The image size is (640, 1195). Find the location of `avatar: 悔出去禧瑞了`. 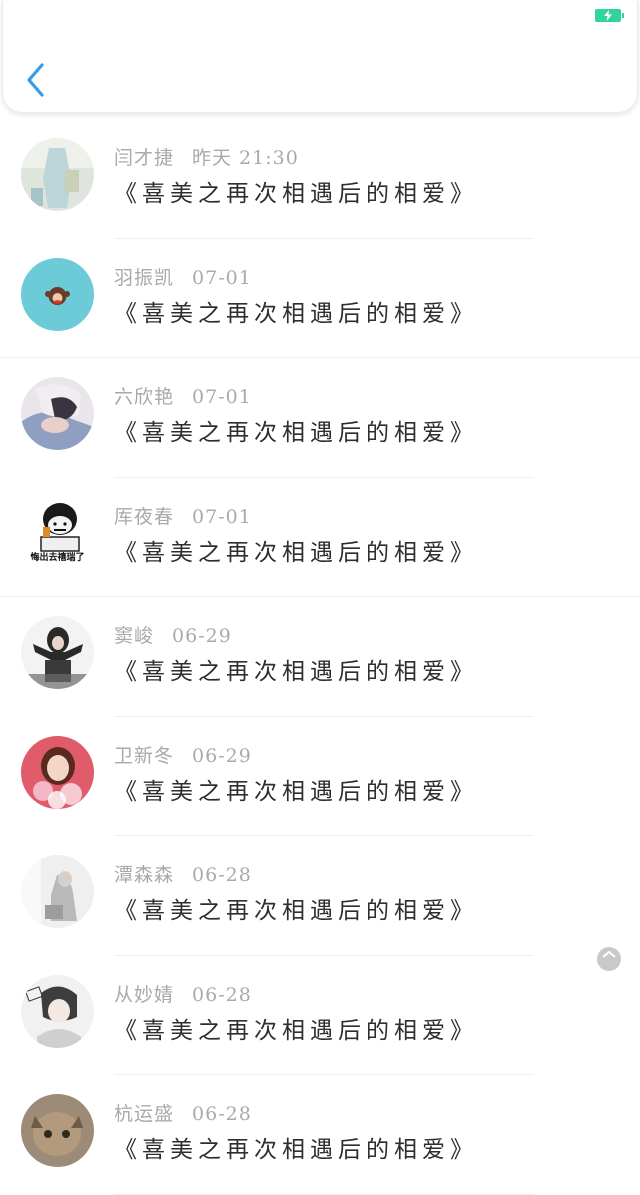

avatar: 悔出去禧瑞了 is located at coordinates (57, 533).